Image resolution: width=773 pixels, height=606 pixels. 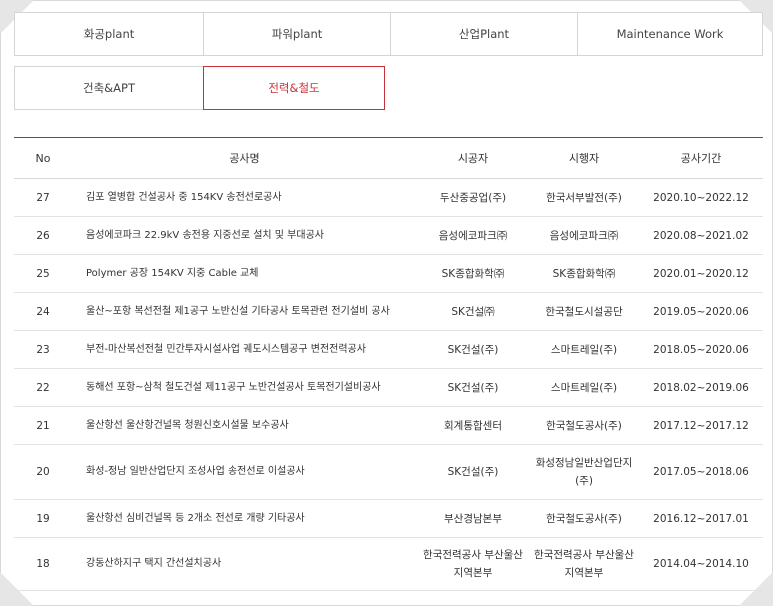 I want to click on cell-no: 19, so click(x=43, y=518).